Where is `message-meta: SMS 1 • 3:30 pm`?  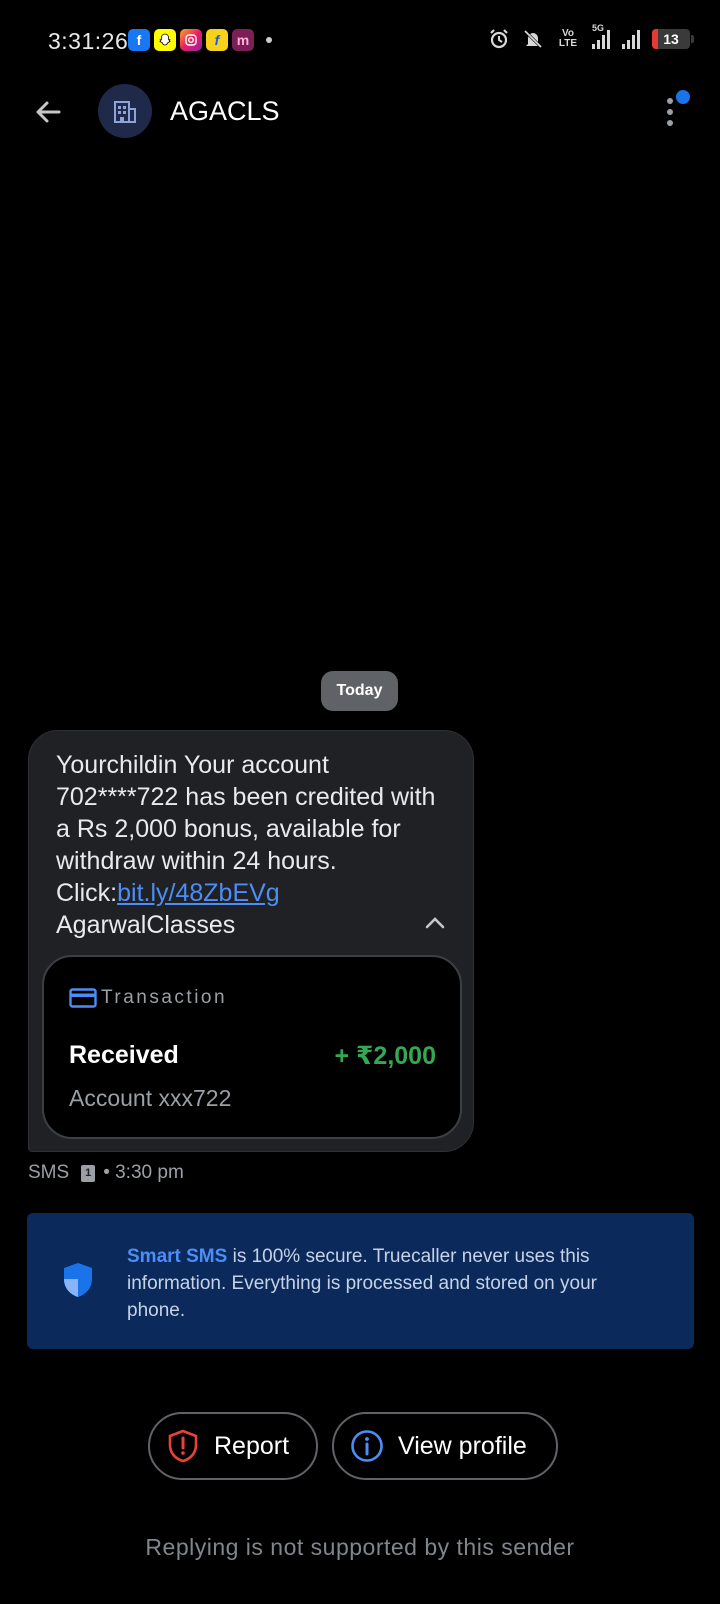 message-meta: SMS 1 • 3:30 pm is located at coordinates (106, 1173).